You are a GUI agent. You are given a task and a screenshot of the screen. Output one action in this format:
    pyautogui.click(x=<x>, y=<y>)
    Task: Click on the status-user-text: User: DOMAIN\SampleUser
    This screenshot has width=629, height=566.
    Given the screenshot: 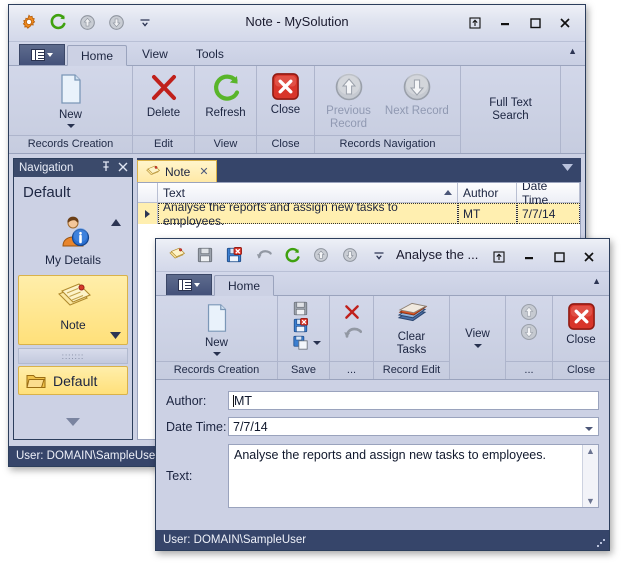 What is the action you would take?
    pyautogui.click(x=88, y=456)
    